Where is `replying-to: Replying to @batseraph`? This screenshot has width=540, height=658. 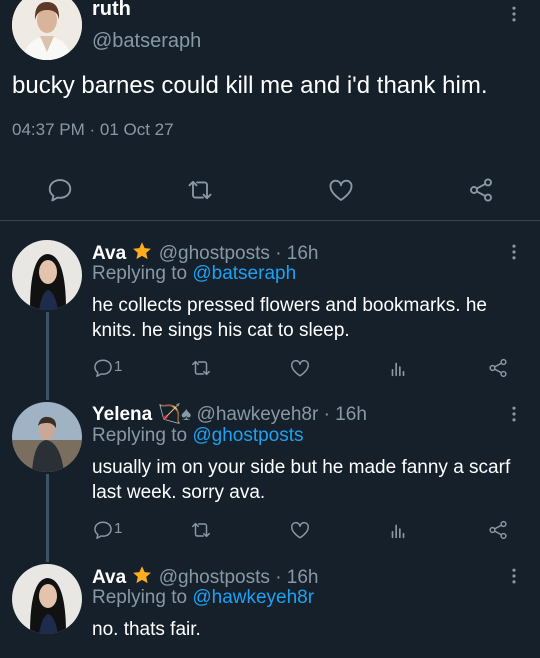
replying-to: Replying to @batseraph is located at coordinates (194, 274).